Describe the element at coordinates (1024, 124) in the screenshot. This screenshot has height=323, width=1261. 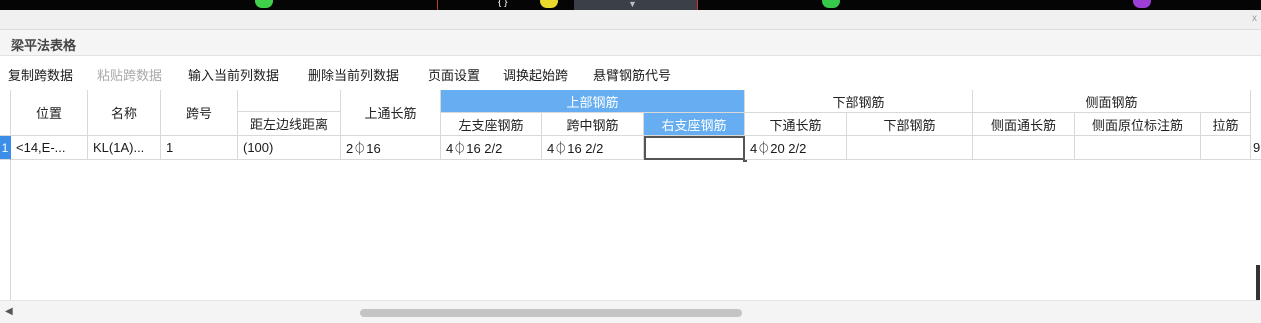
I see `header-side-through-bar: 侧面通长筋` at that location.